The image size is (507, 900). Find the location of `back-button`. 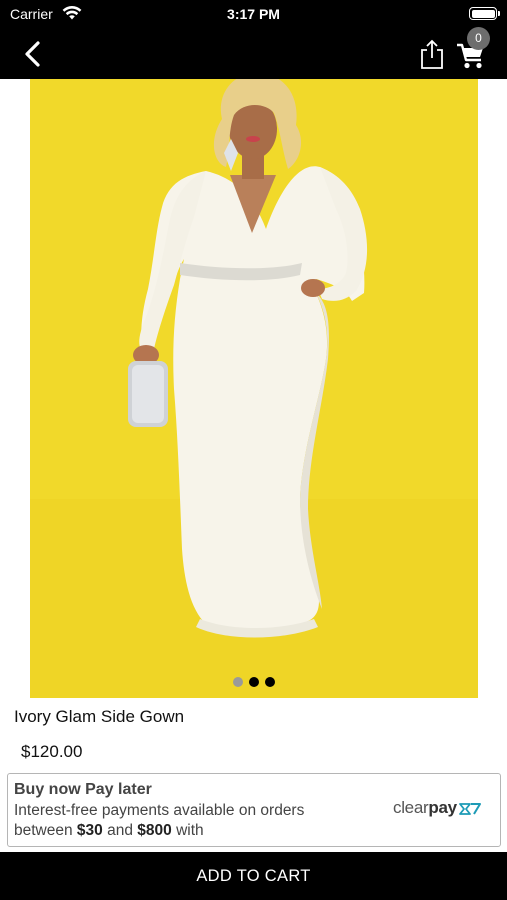

back-button is located at coordinates (34, 54).